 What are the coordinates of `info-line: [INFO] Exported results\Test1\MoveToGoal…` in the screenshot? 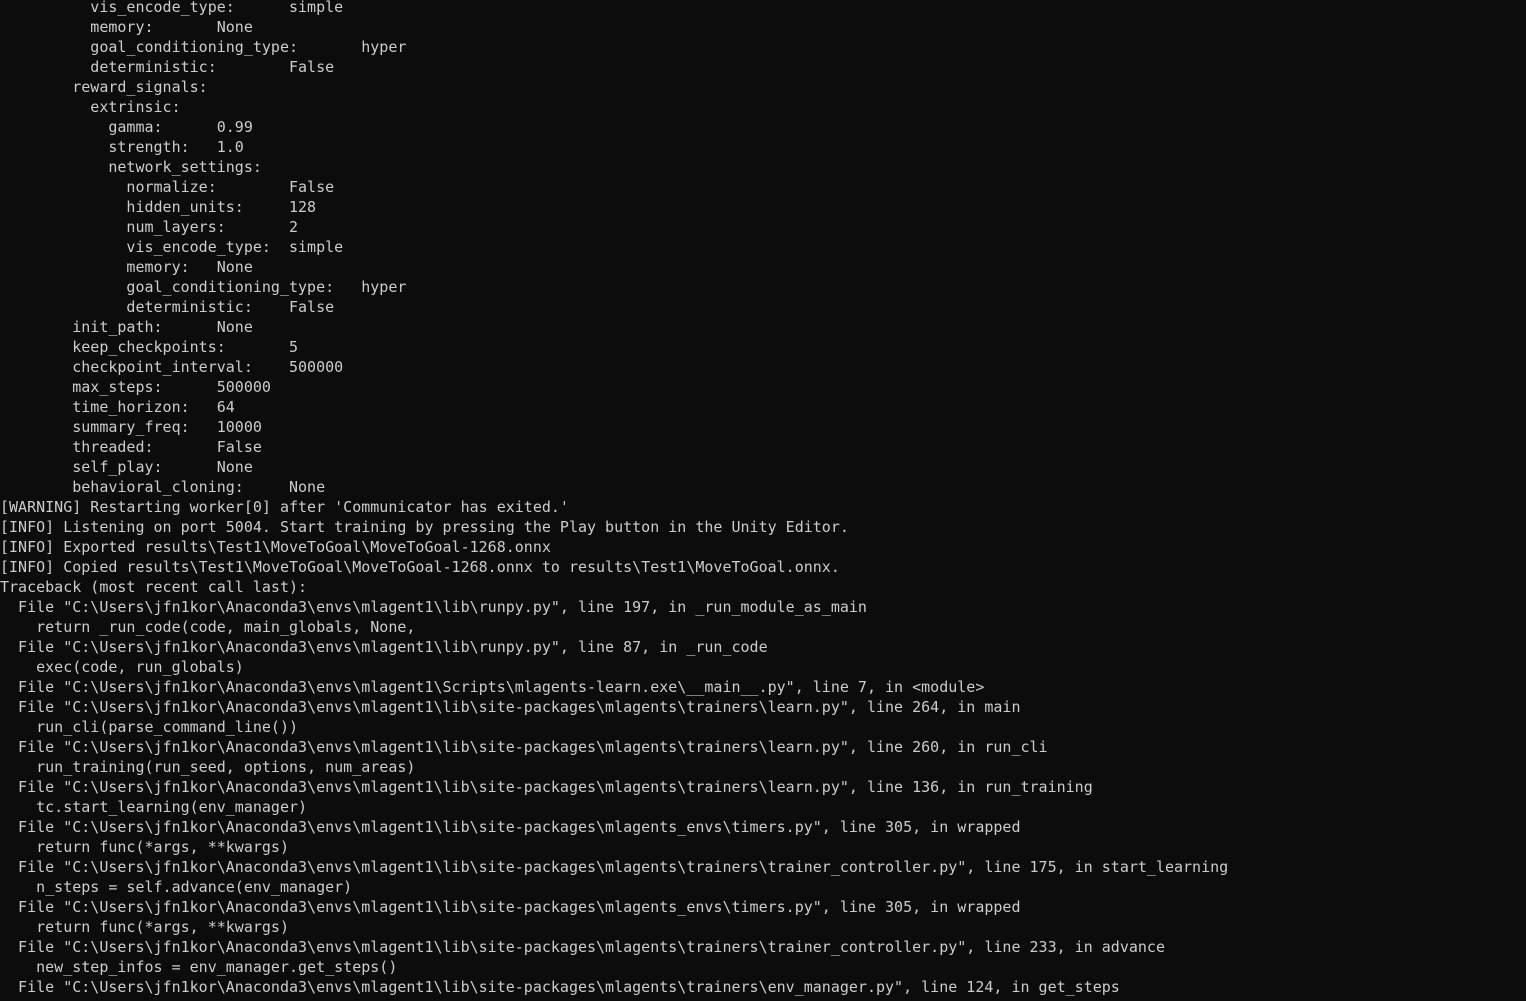 It's located at (275, 547).